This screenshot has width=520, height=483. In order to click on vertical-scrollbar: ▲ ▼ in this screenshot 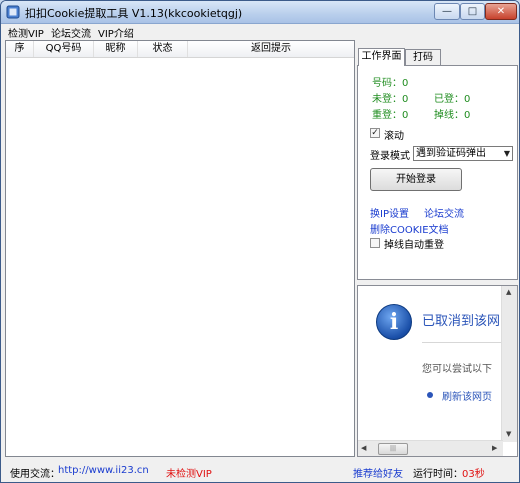, I will do `click(509, 364)`.